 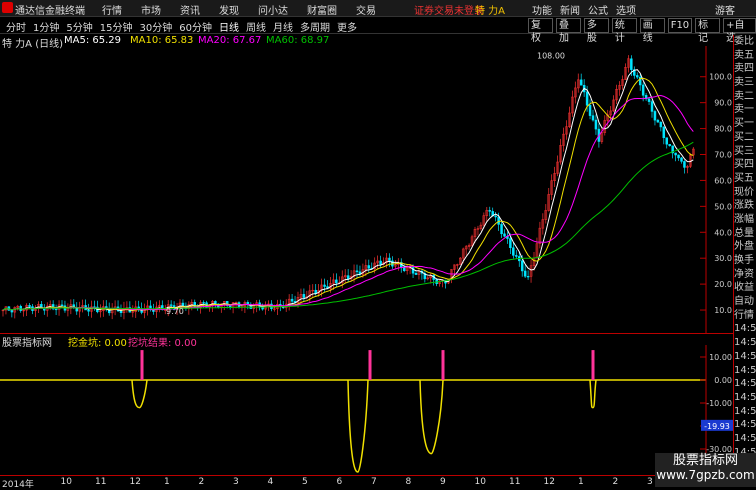 I want to click on chart-tool-button: +自选, so click(x=739, y=31).